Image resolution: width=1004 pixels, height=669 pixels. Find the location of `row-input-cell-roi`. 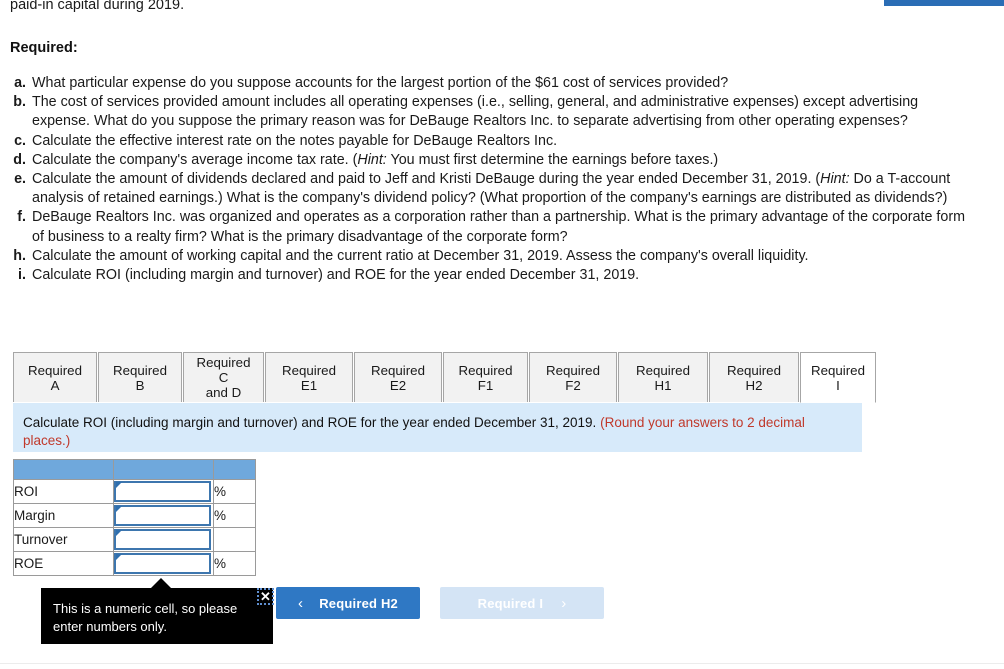

row-input-cell-roi is located at coordinates (163, 491).